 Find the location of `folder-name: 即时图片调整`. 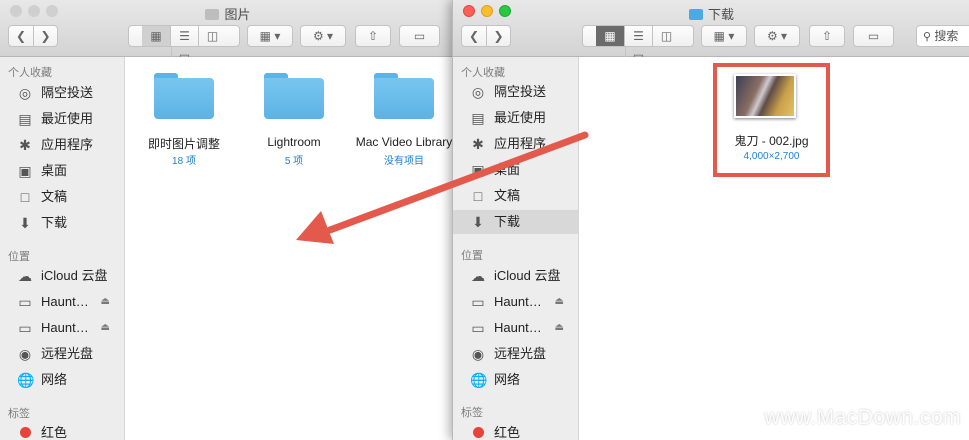

folder-name: 即时图片调整 is located at coordinates (184, 143).